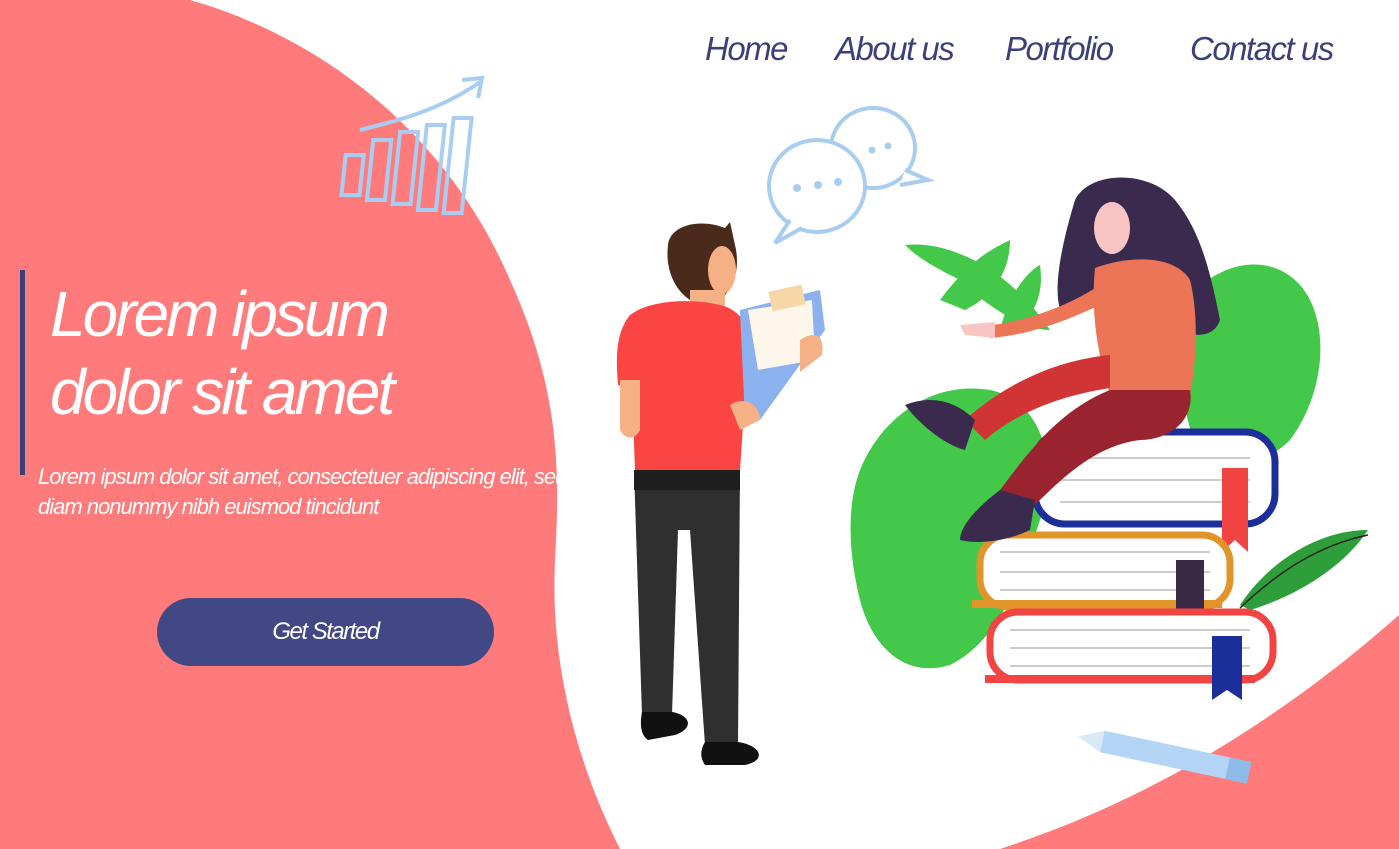  What do you see at coordinates (412, 145) in the screenshot?
I see `growth-chart-icon` at bounding box center [412, 145].